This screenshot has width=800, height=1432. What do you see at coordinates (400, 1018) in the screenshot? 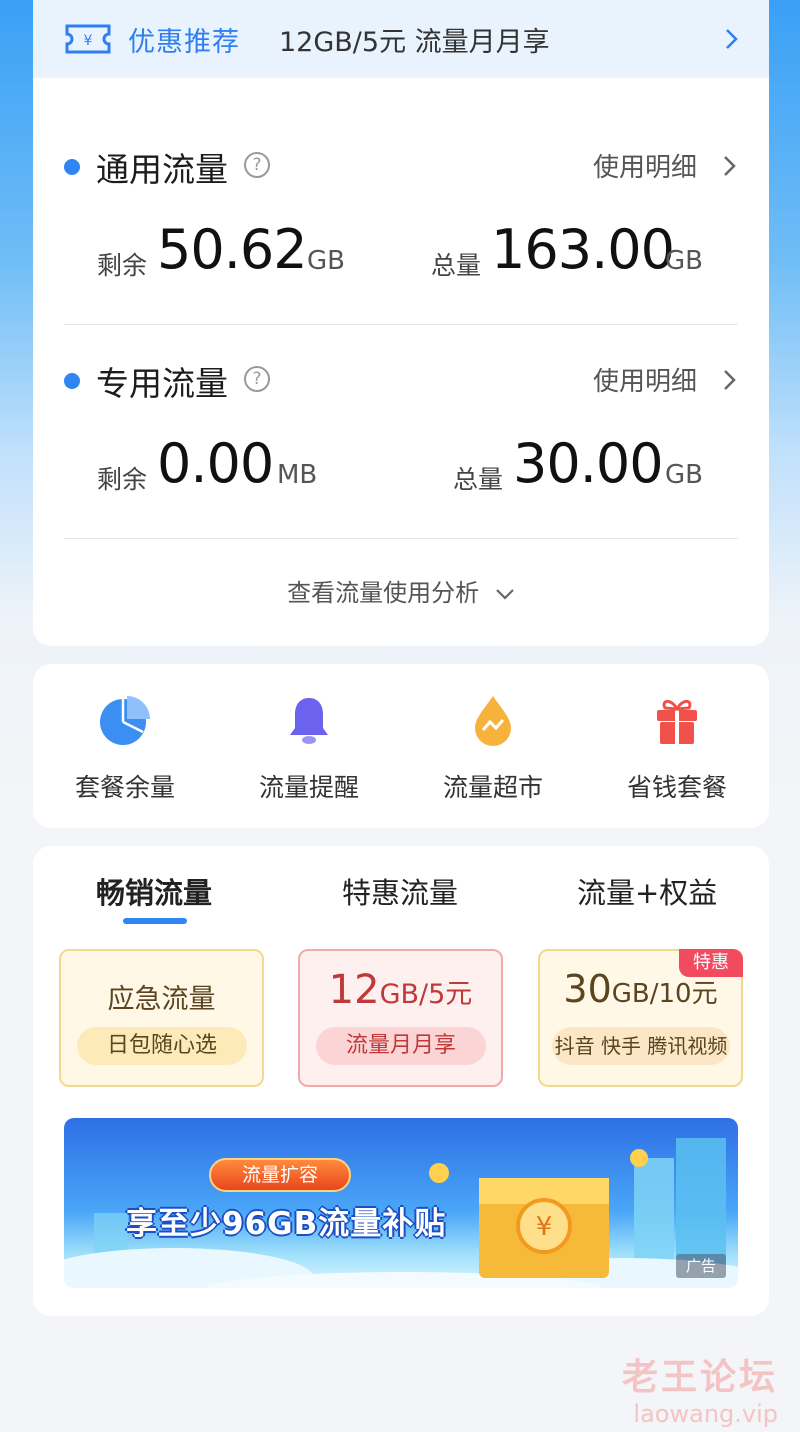
I see `offer-12gb: 12GB/5元 流量月月享` at bounding box center [400, 1018].